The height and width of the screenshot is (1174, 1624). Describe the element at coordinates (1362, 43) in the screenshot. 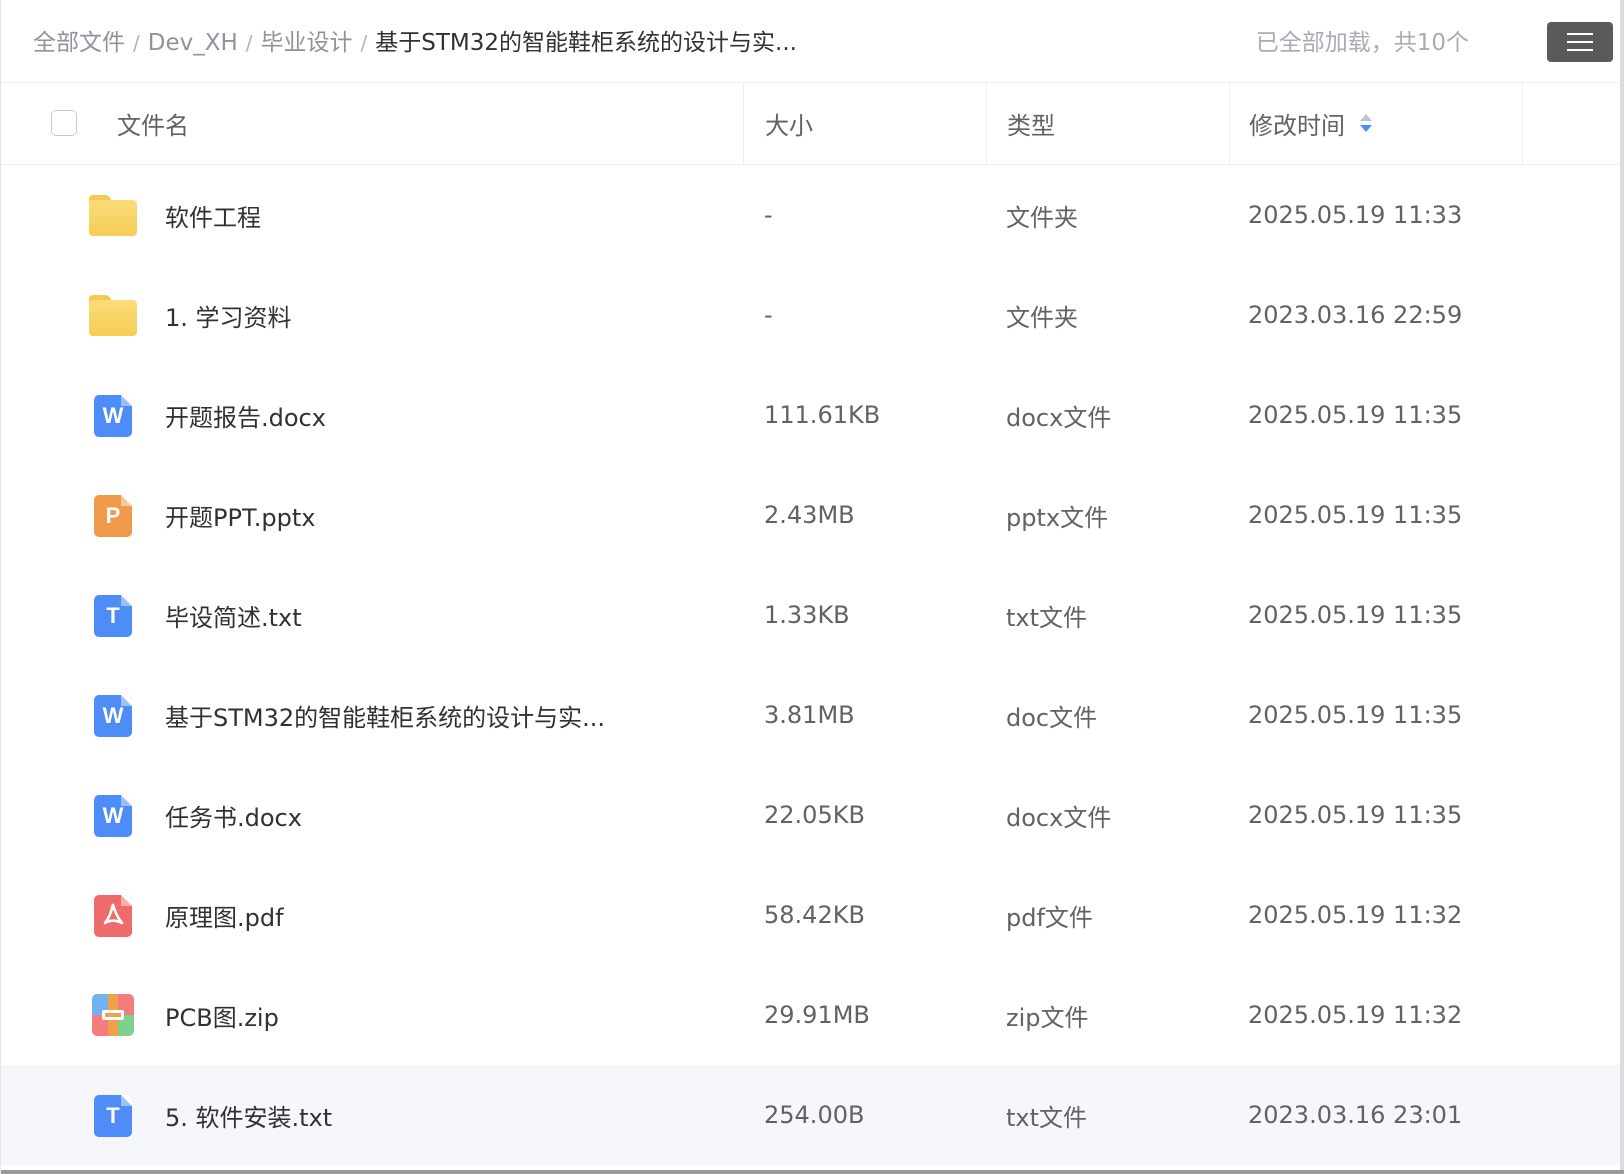

I see `load-status-text: 已全部加载，共10个` at that location.